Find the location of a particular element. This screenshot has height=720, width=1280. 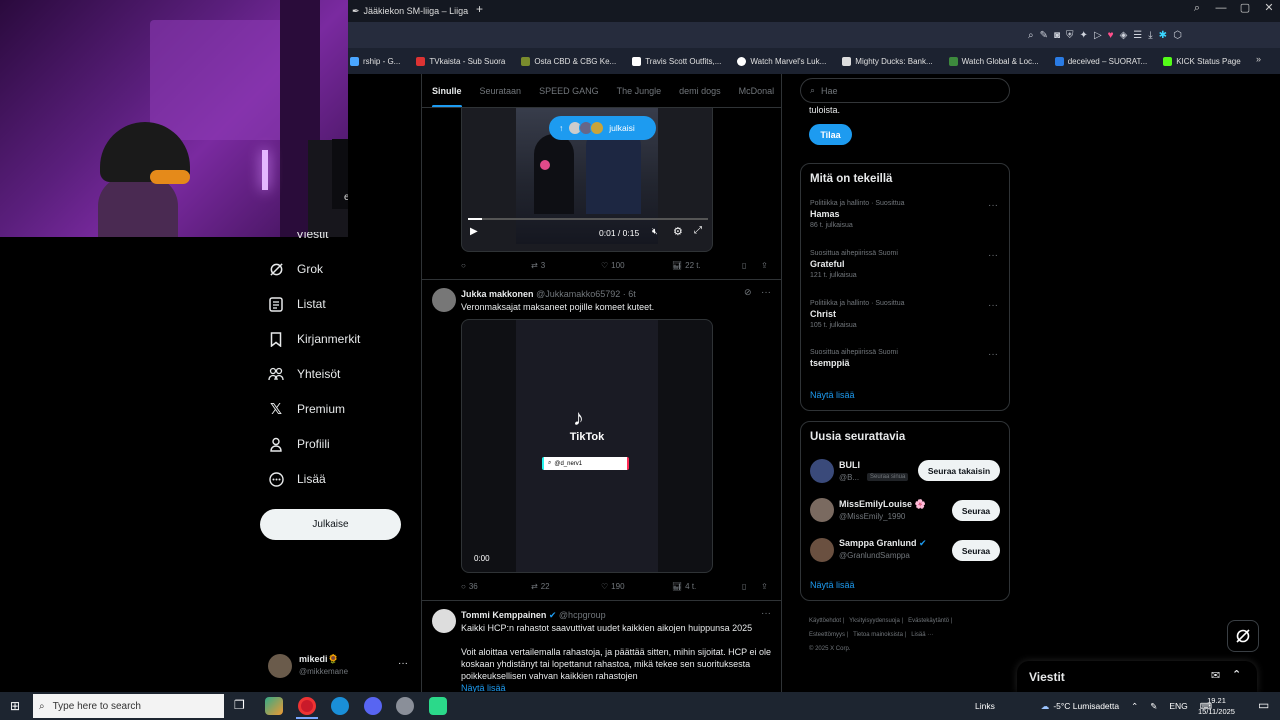

like-button: ♡ 100 is located at coordinates (613, 265).